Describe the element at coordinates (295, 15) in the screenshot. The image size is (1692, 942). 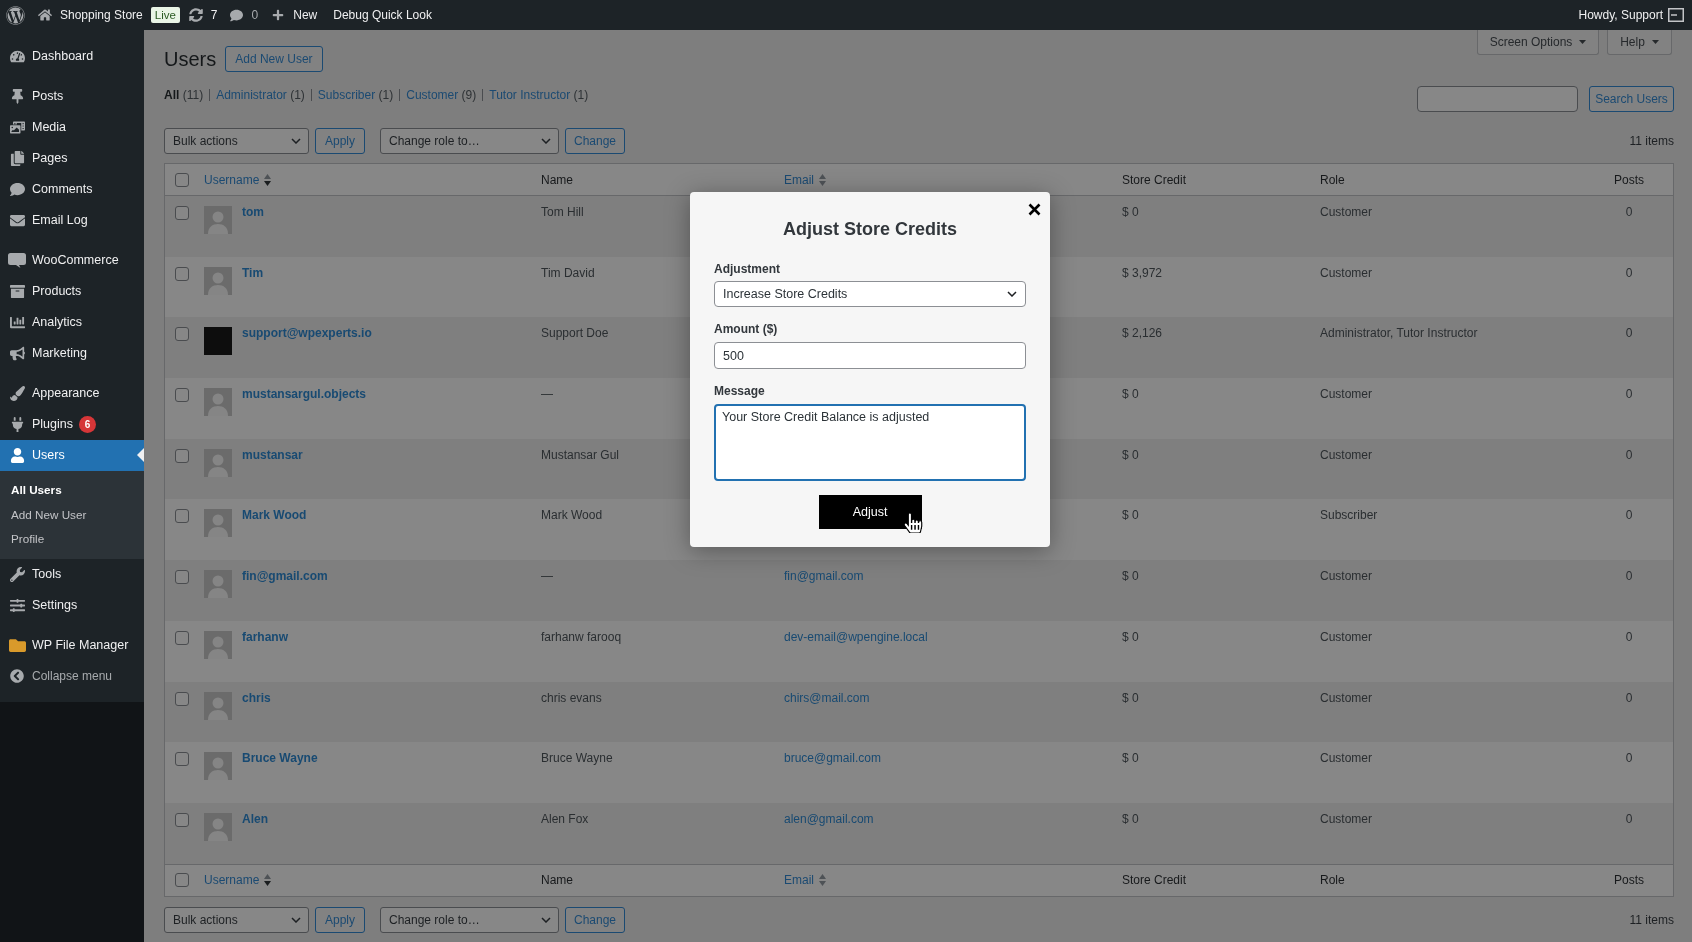
I see `new-content-link: New` at that location.